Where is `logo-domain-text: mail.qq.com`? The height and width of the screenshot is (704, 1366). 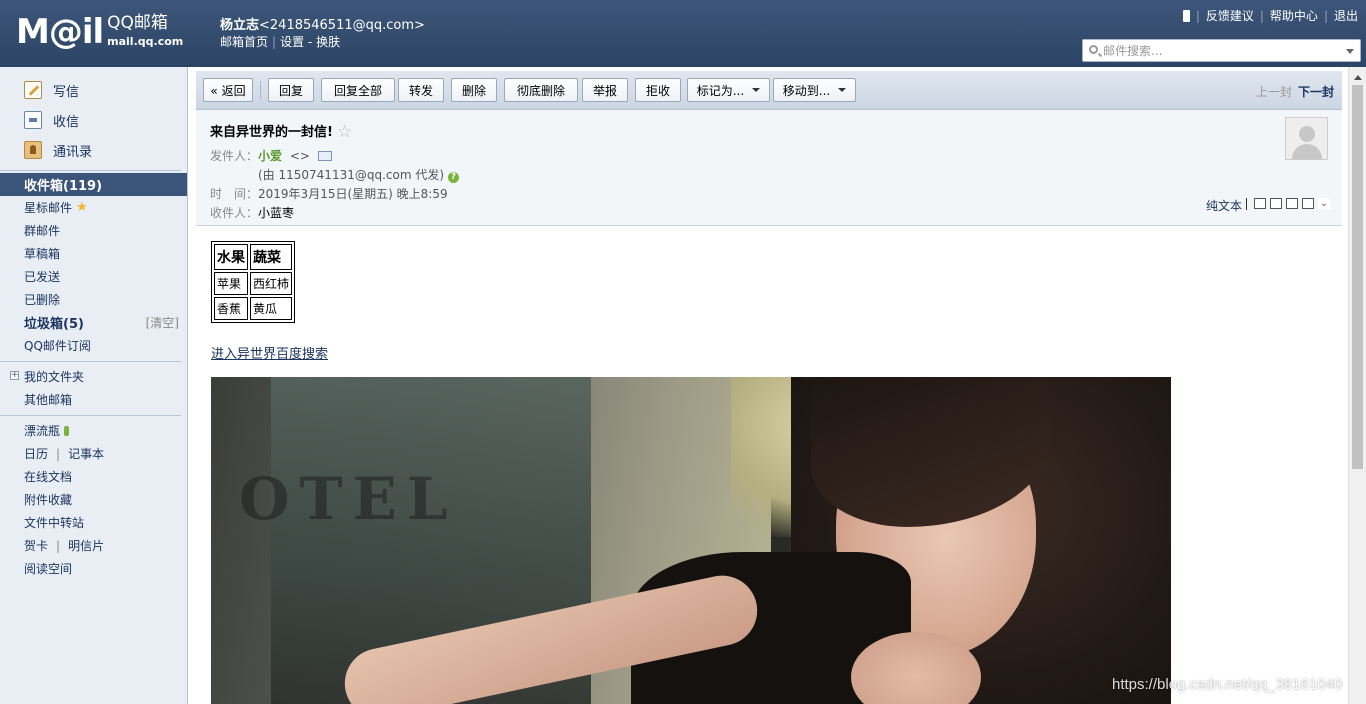
logo-domain-text: mail.qq.com is located at coordinates (145, 41).